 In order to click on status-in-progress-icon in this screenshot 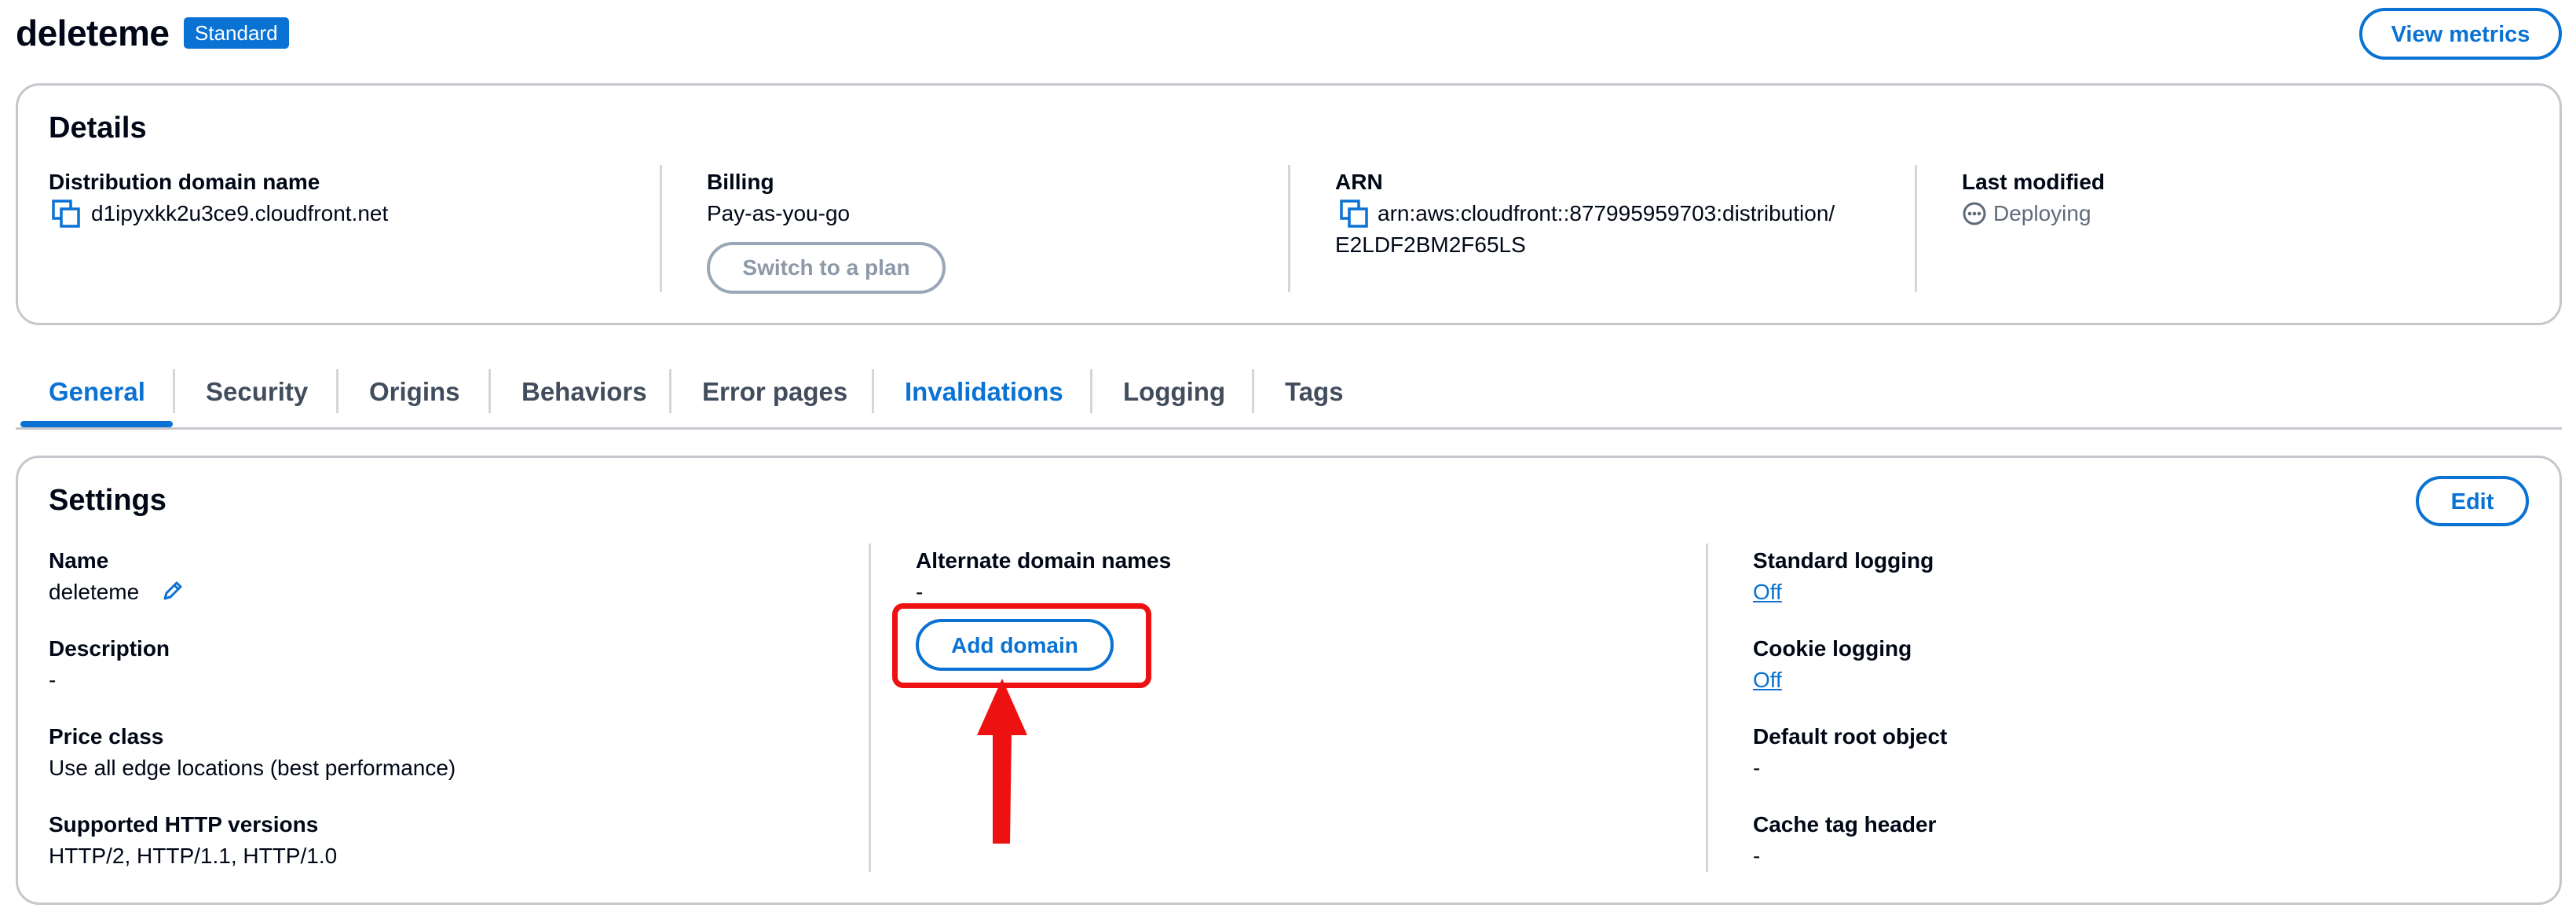, I will do `click(1975, 213)`.